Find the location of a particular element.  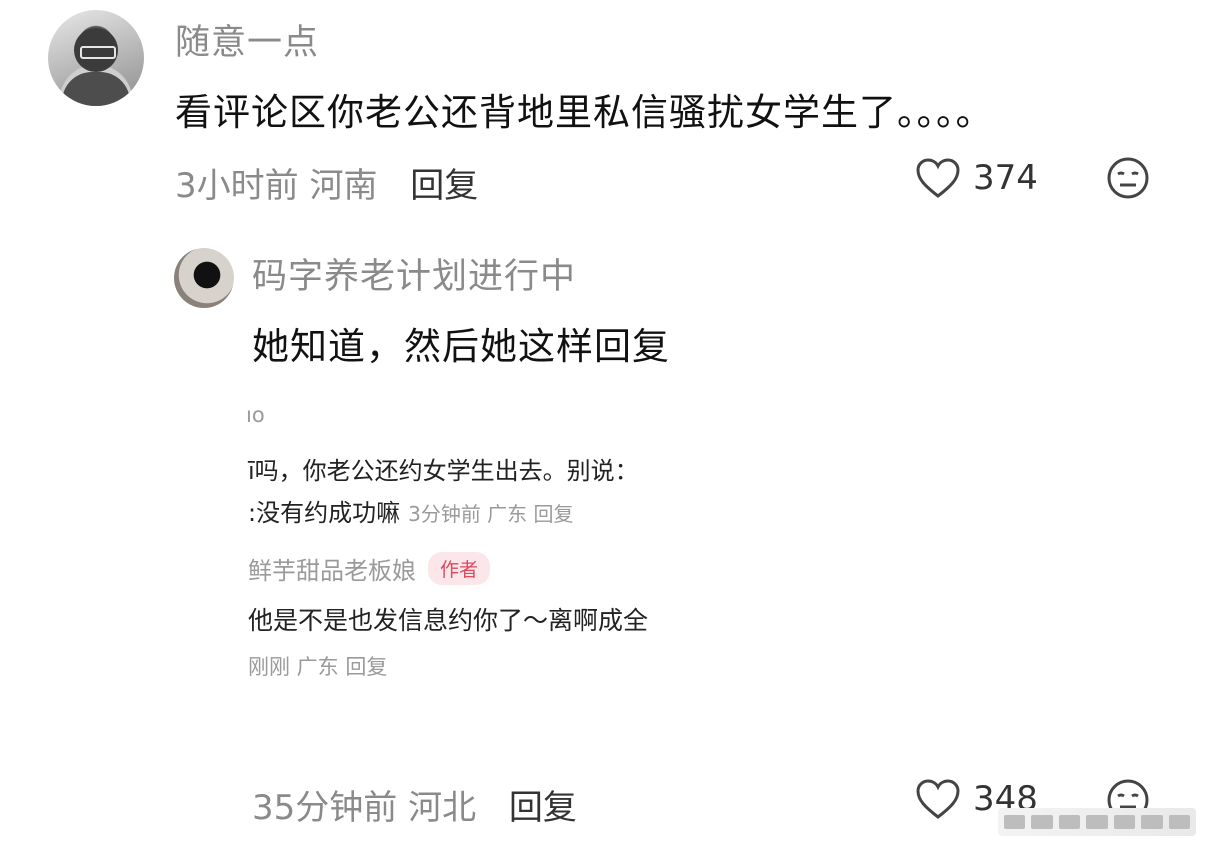

comment-text: 看评论区你老公还背地里私信骚扰女学生了。。。。 is located at coordinates (584, 112).